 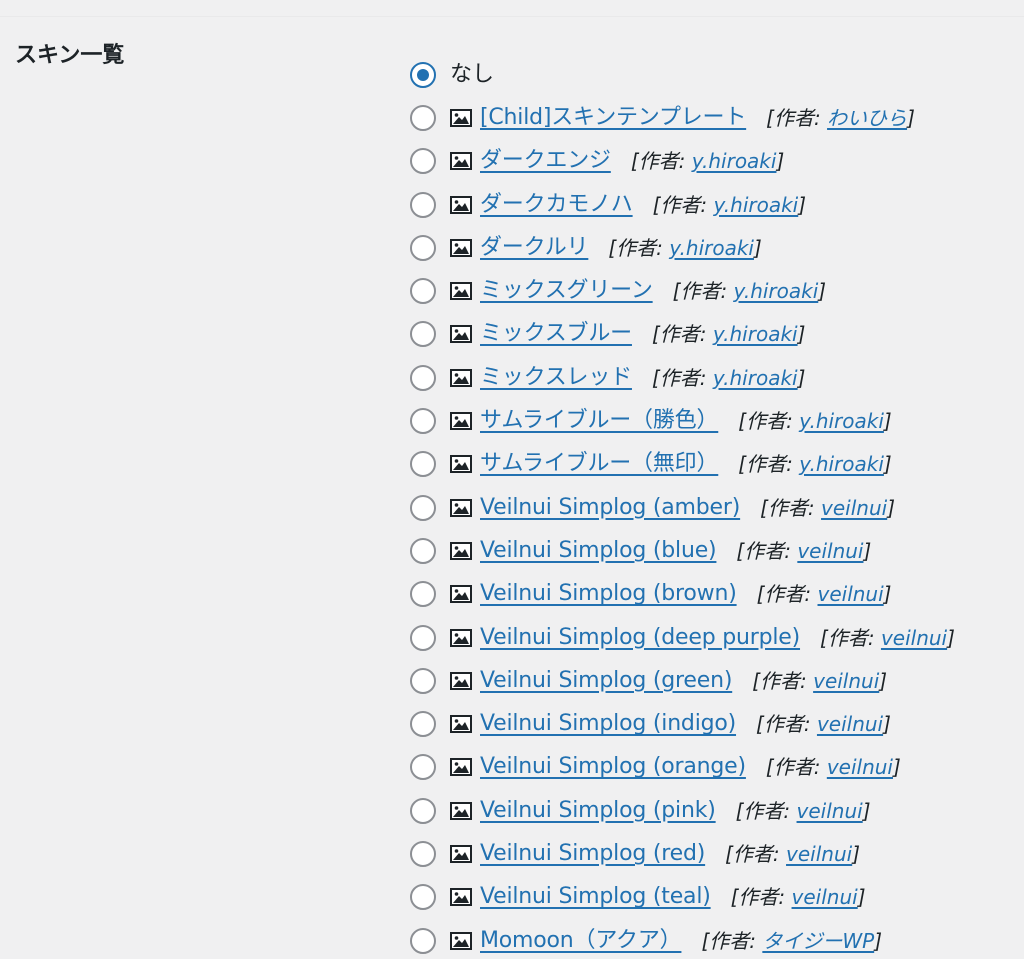 I want to click on skin-name-link: ミックスブルー, so click(x=556, y=334).